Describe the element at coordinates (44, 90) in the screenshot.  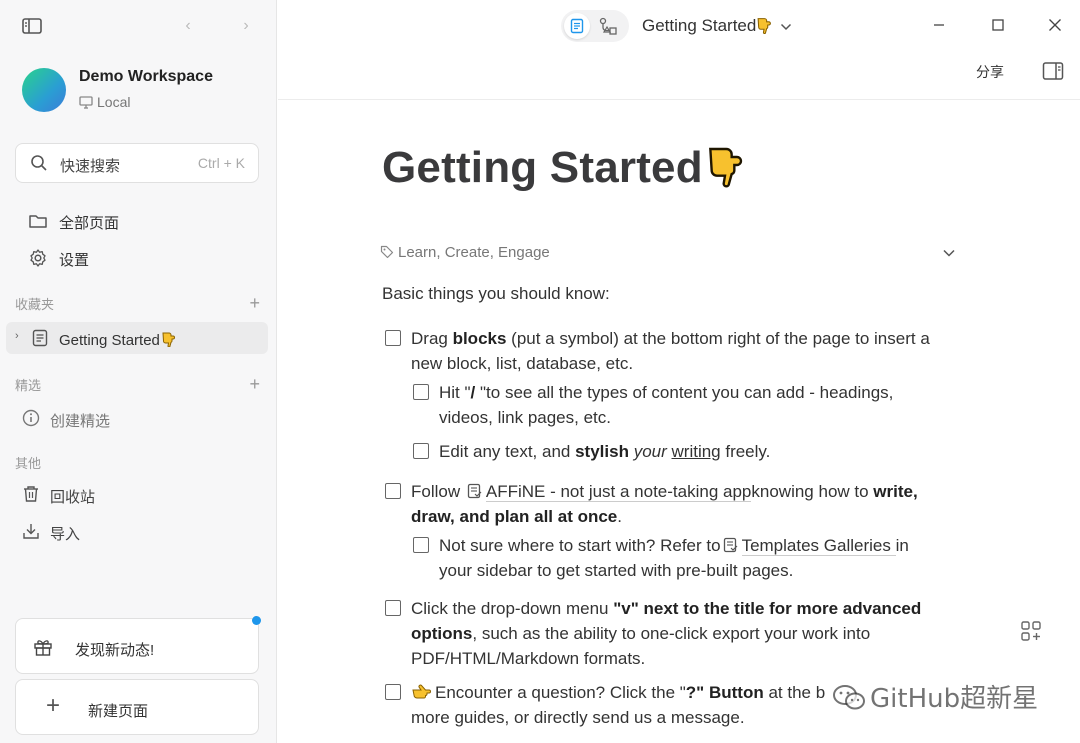
I see `workspace-avatar` at that location.